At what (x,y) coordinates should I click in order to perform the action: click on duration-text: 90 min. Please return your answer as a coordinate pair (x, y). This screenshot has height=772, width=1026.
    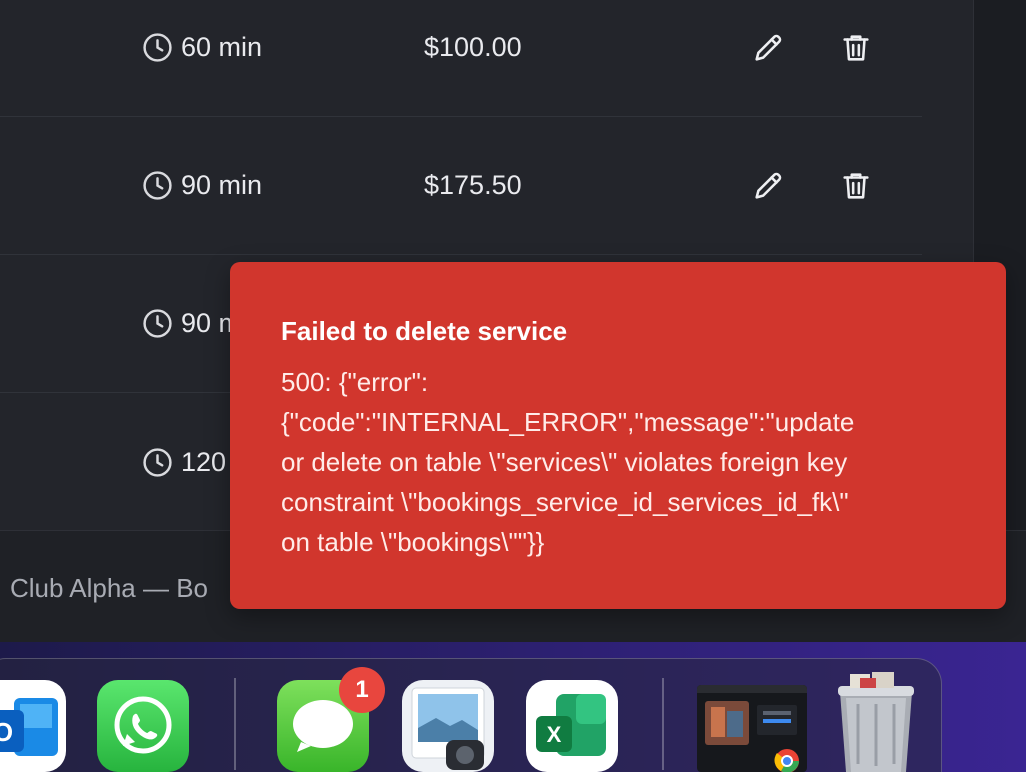
    Looking at the image, I should click on (222, 185).